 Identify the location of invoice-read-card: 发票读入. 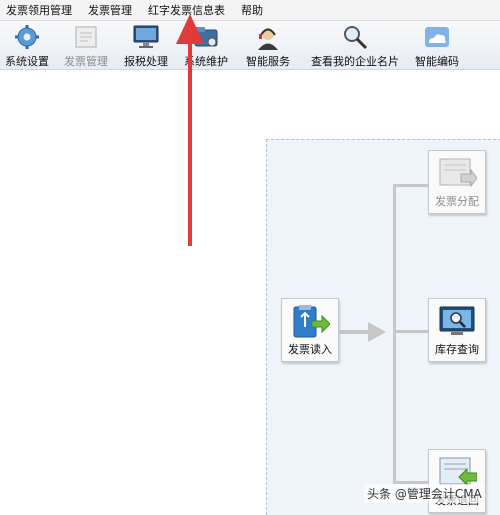
(310, 330).